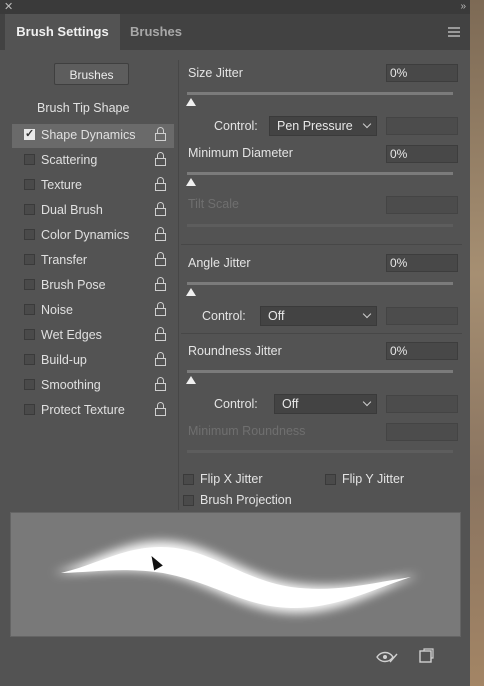  I want to click on size-jitter-slider-thumb, so click(191, 102).